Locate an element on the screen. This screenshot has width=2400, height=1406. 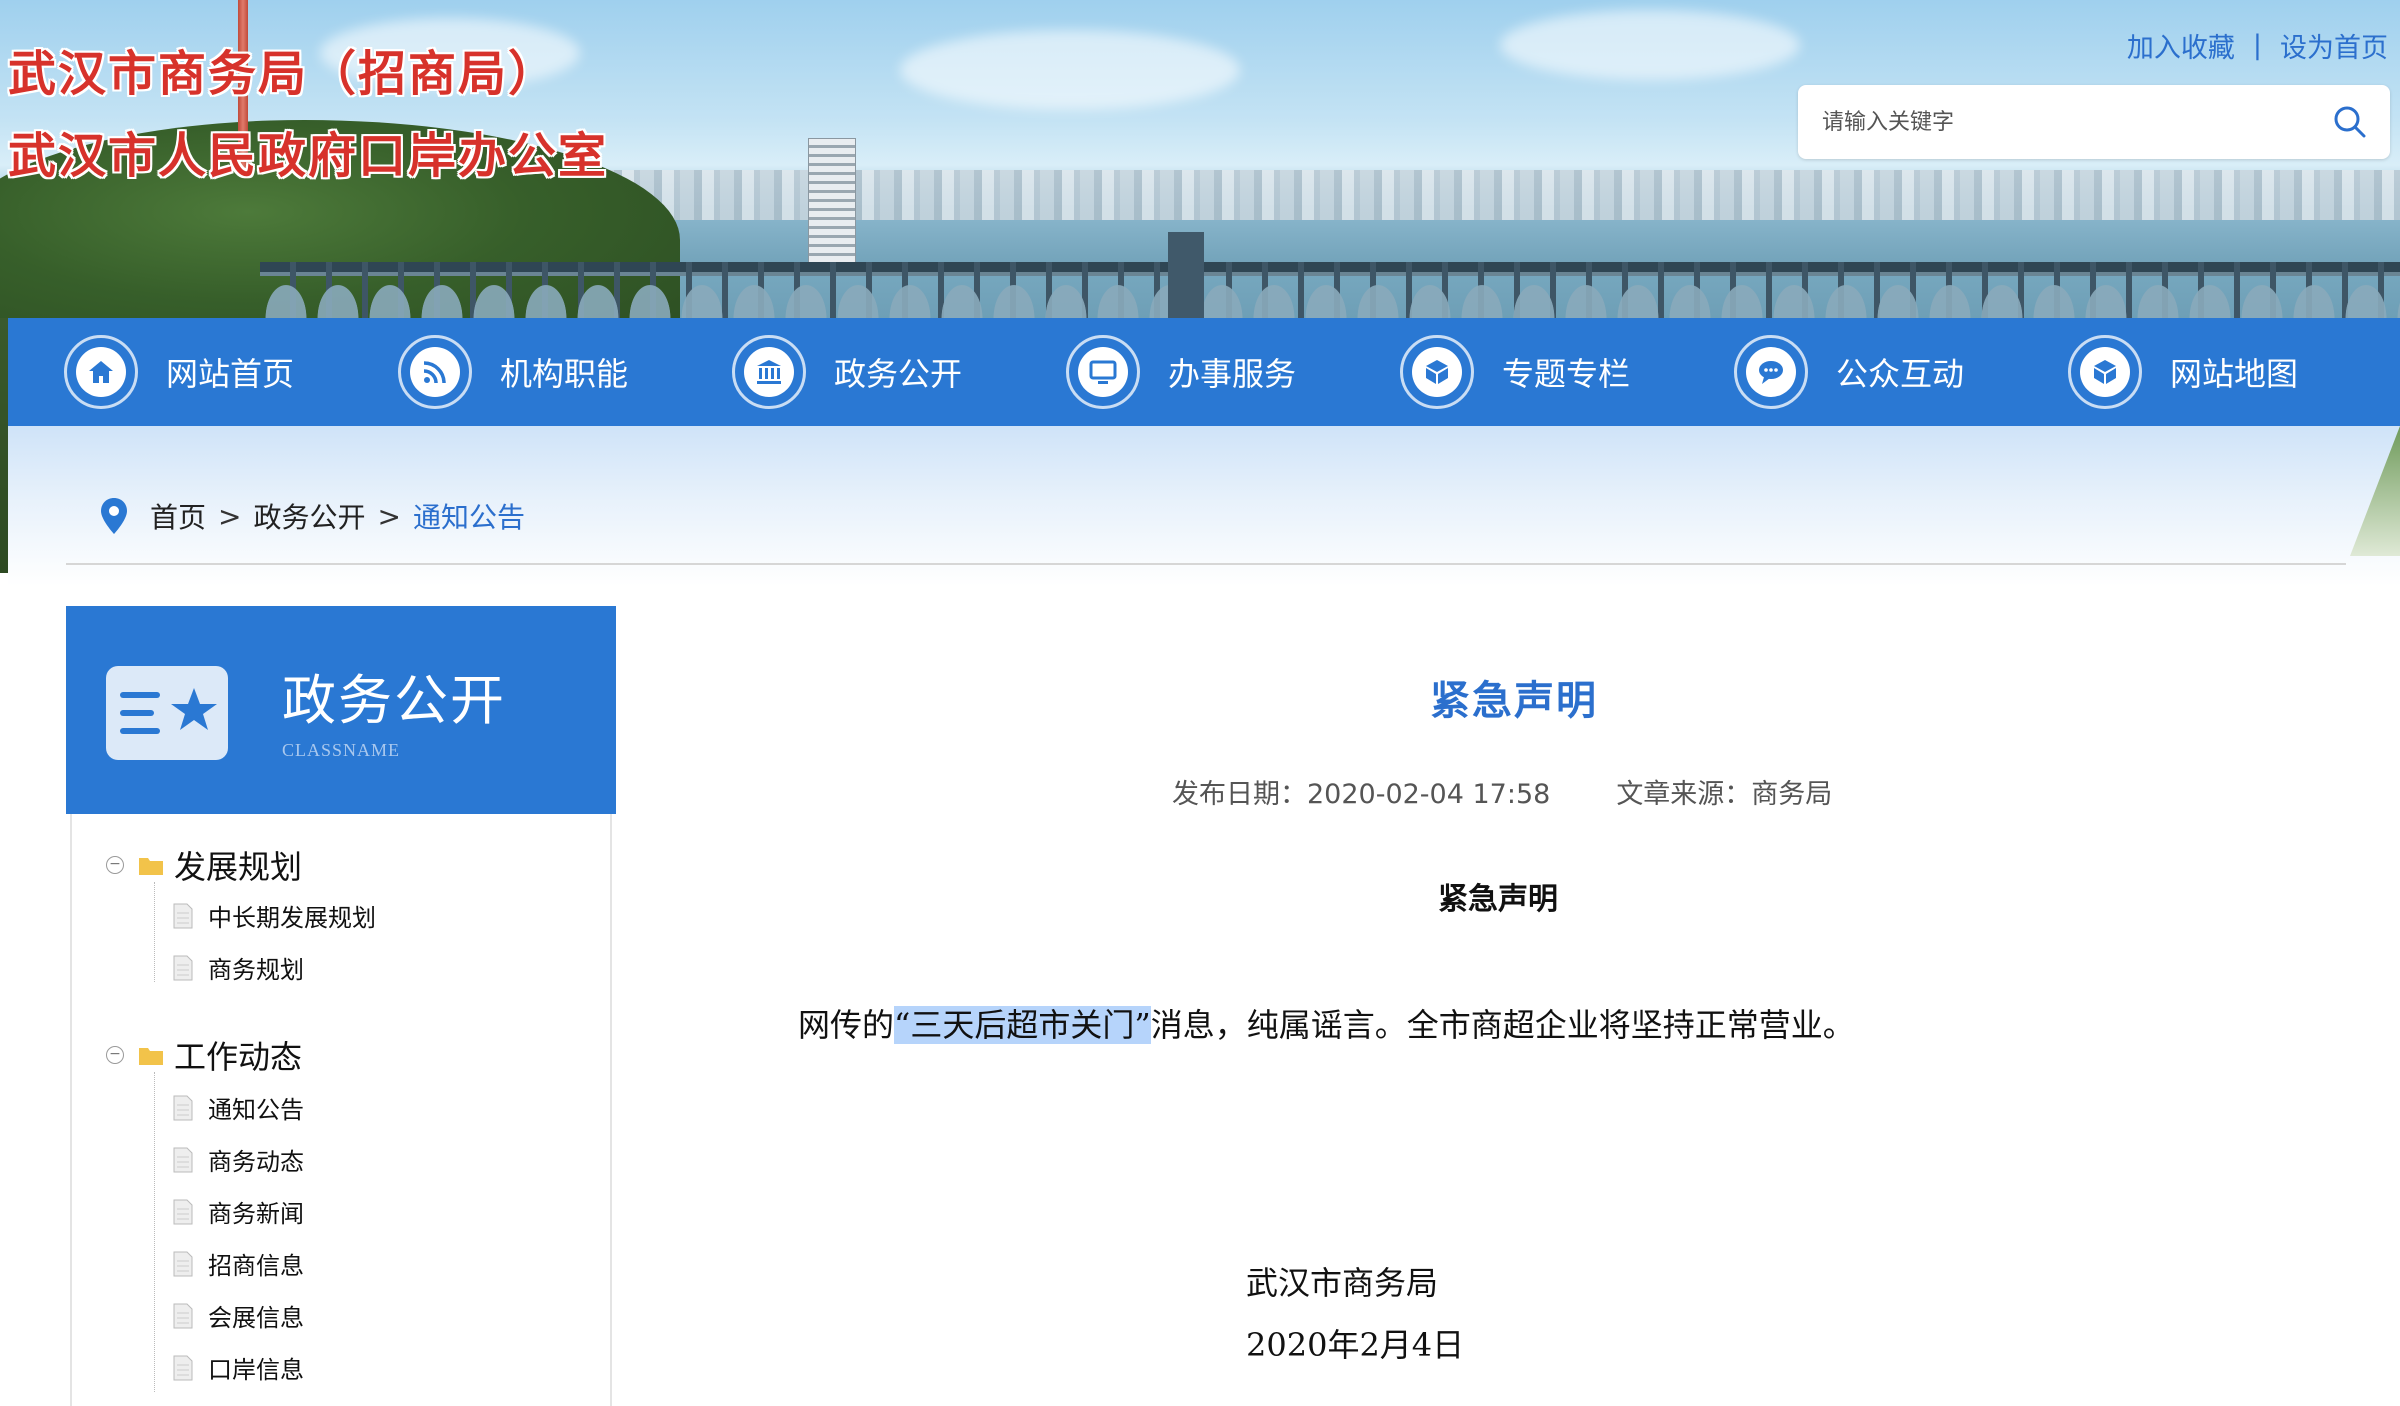
nav-item-label: 机构职能 is located at coordinates (564, 374).